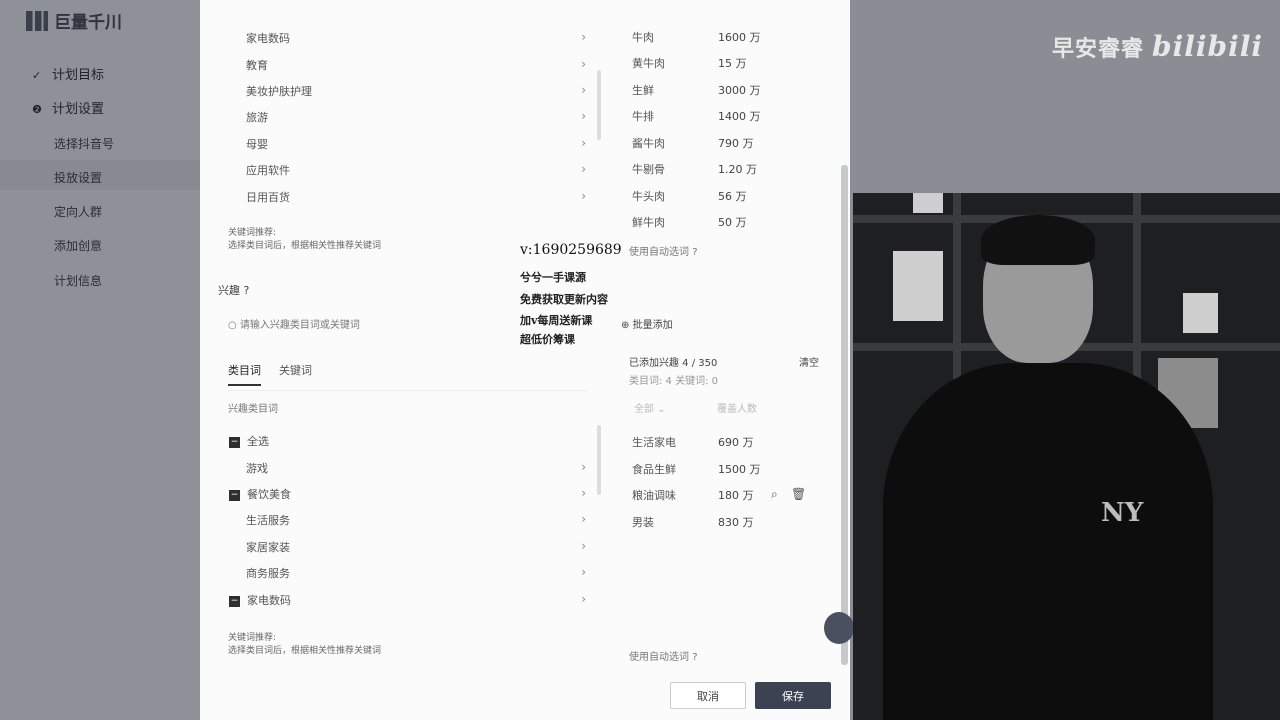  What do you see at coordinates (416, 144) in the screenshot?
I see `category-item: 母婴 ›` at bounding box center [416, 144].